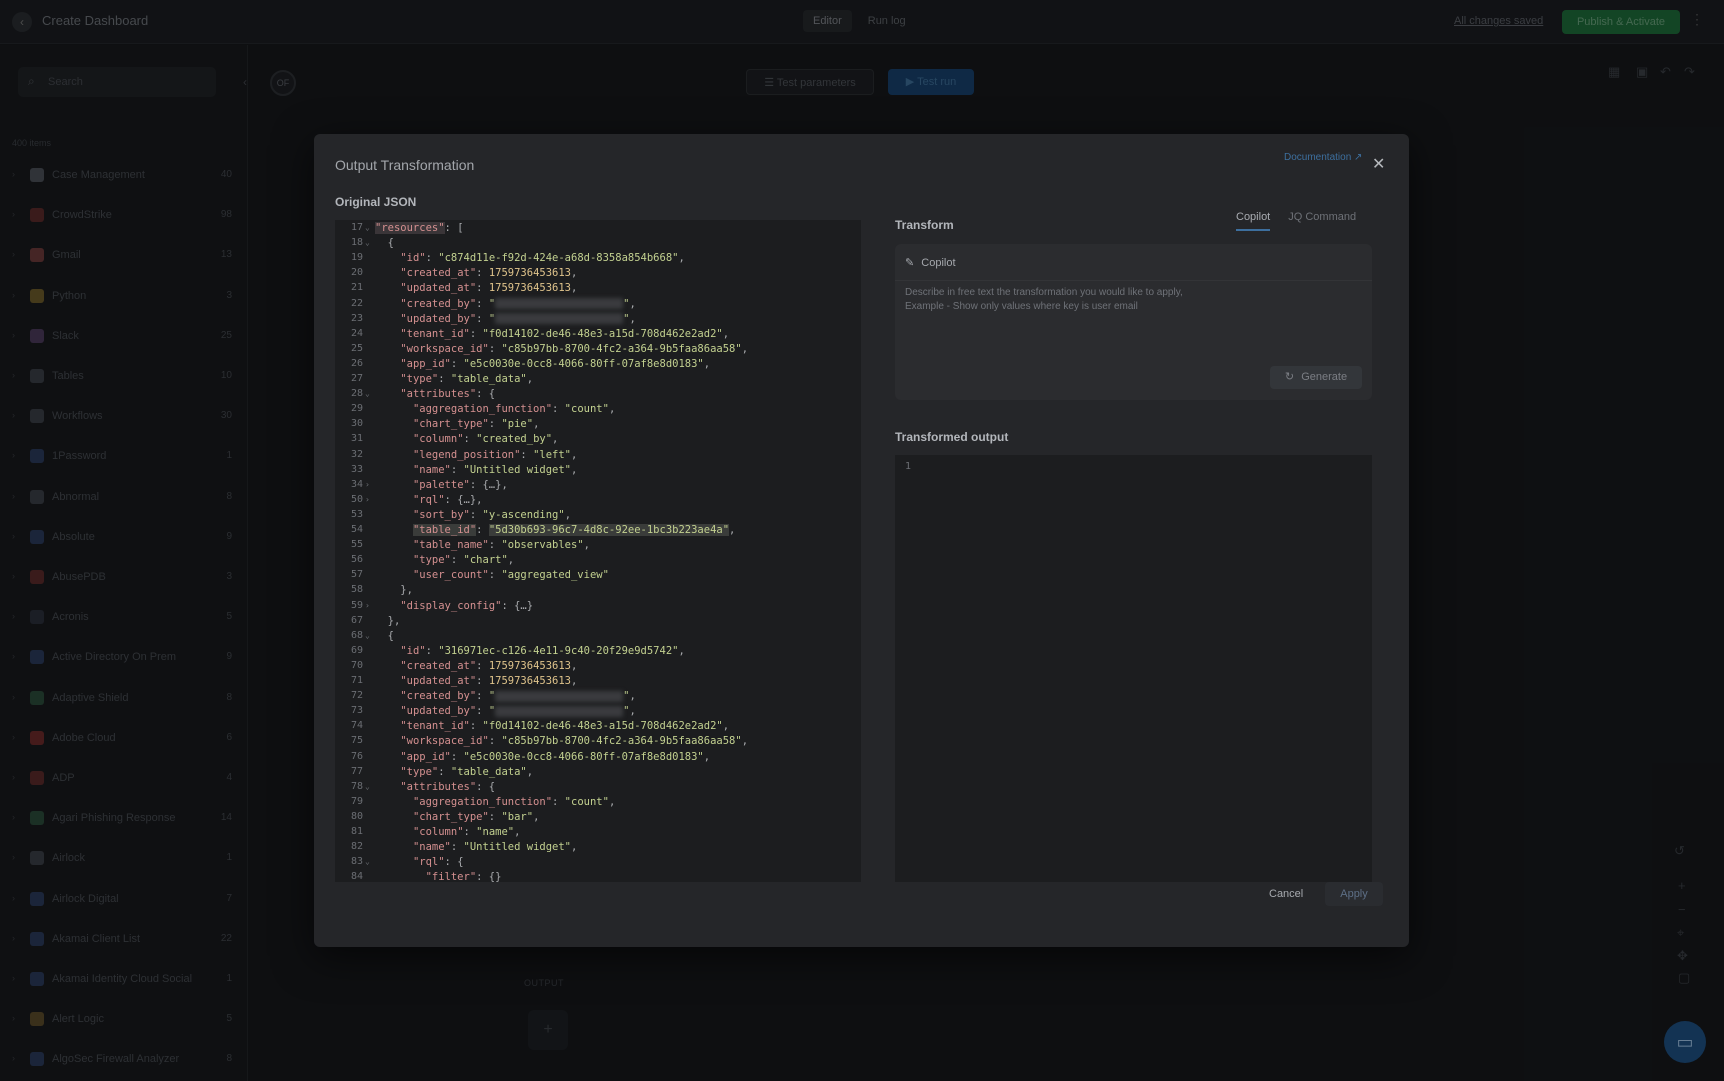 This screenshot has height=1081, width=1724. Describe the element at coordinates (1322, 221) in the screenshot. I see `tab-jq-command: JQ Command` at that location.